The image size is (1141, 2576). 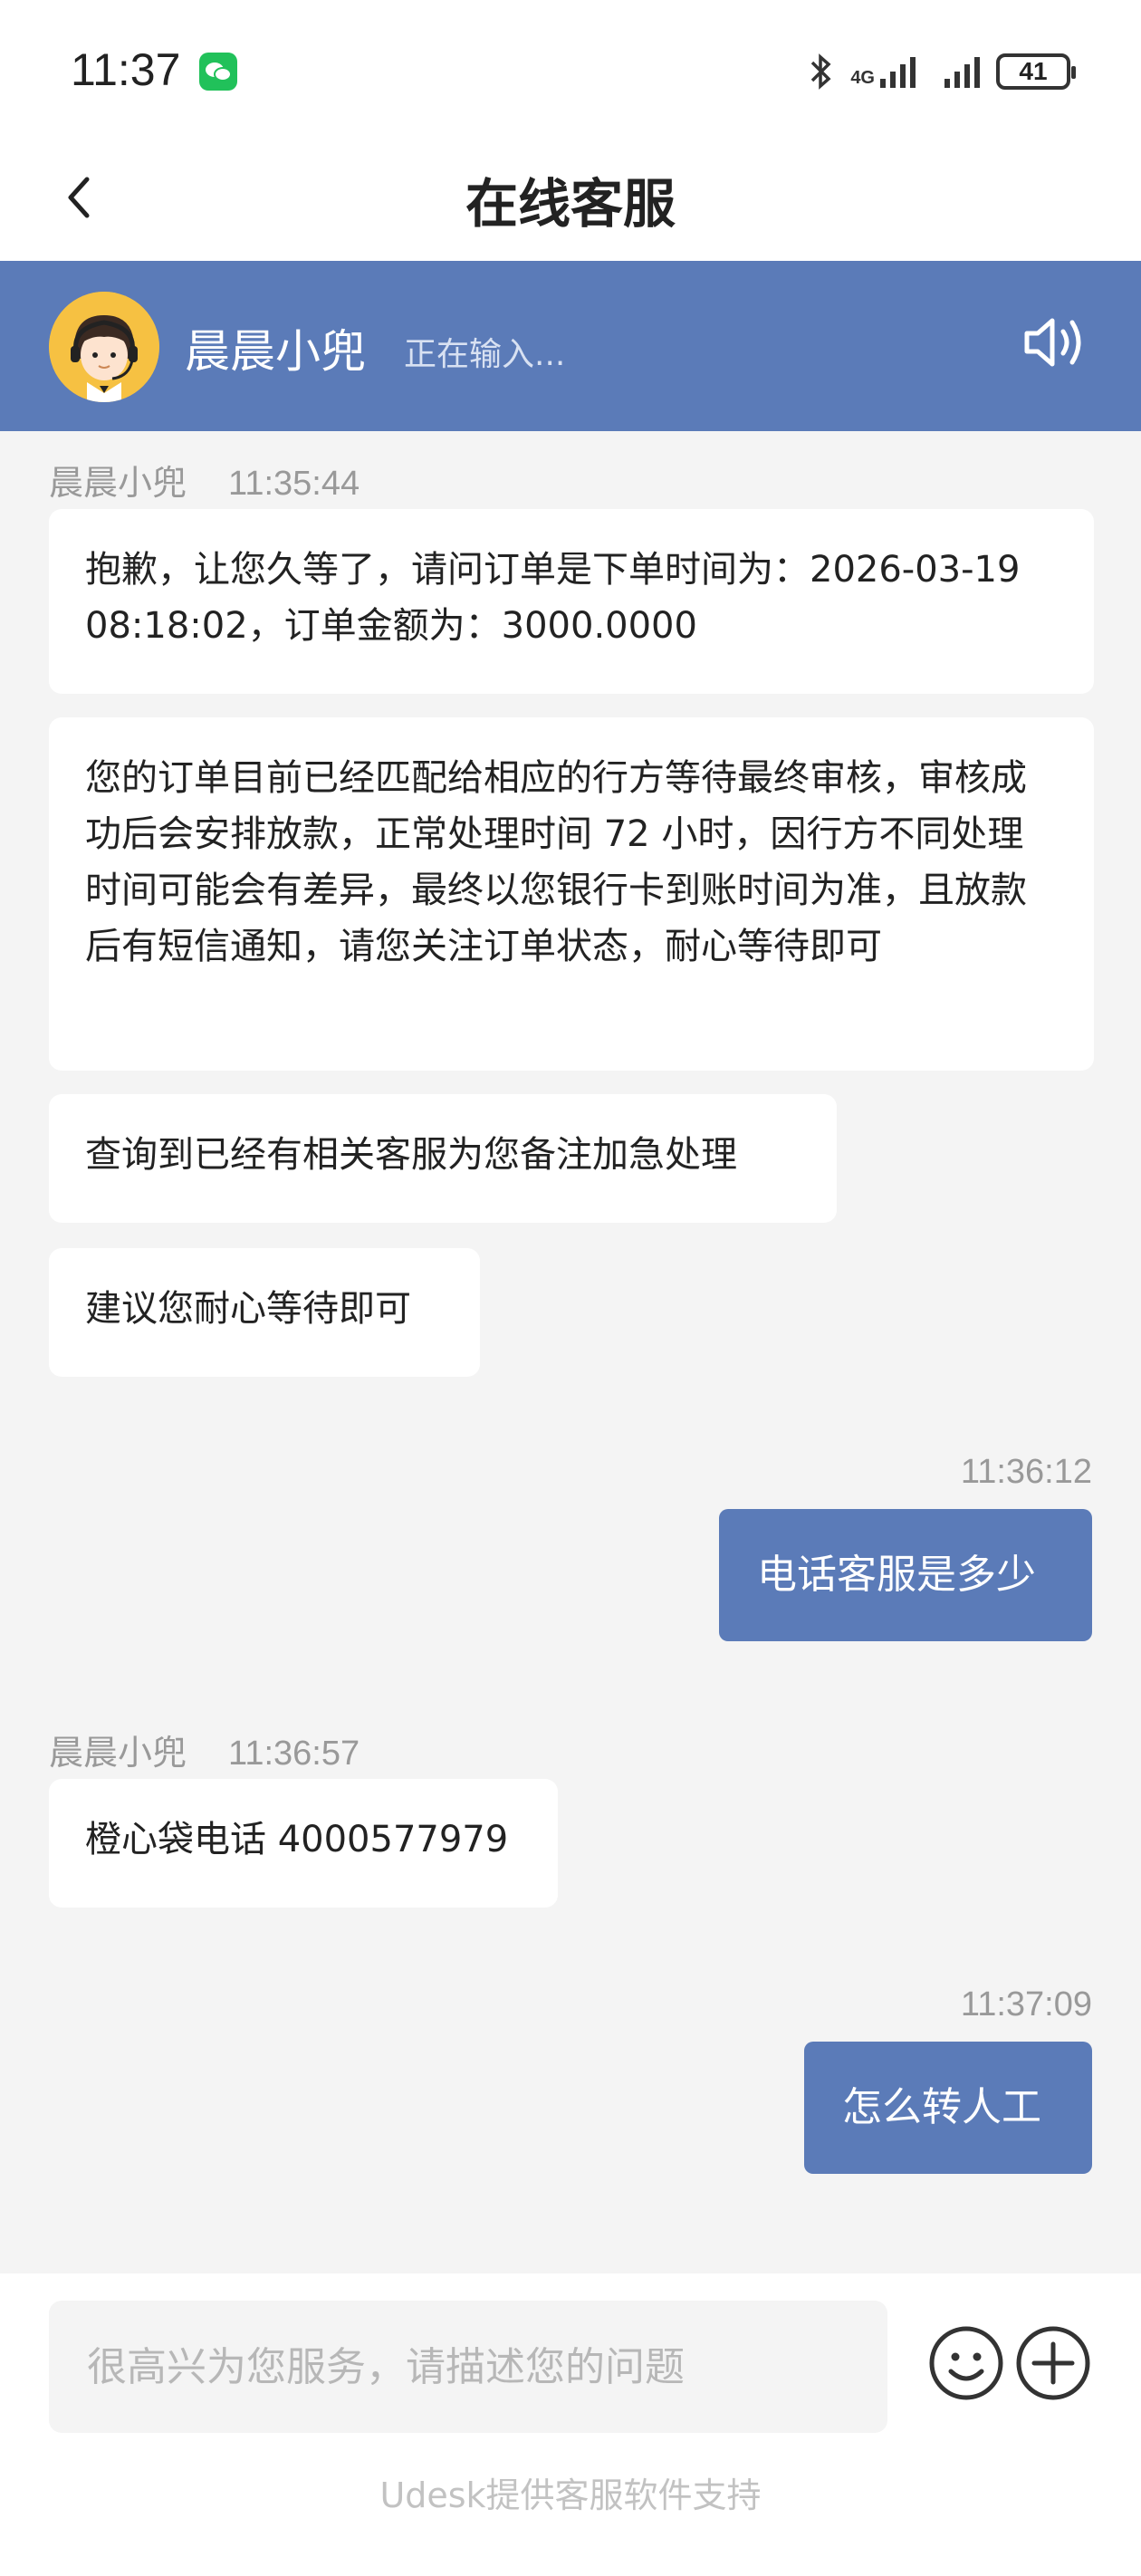 I want to click on status-time: 11:37, so click(x=126, y=69).